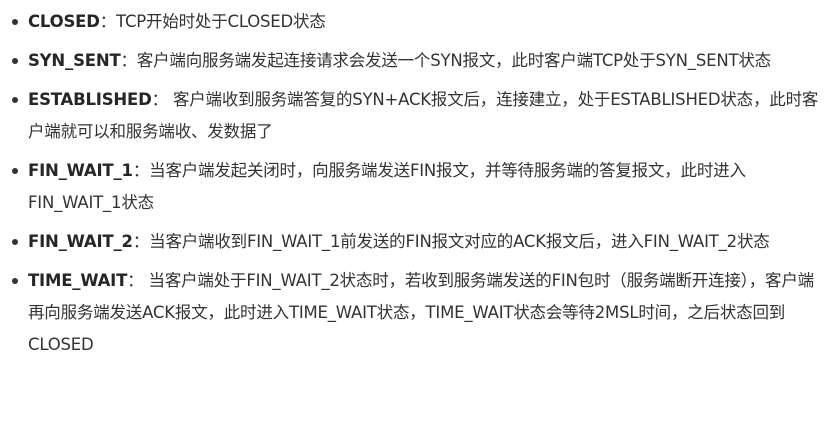  Describe the element at coordinates (416, 22) in the screenshot. I see `list-item-closed: CLOSED：TCP开始时处于CLOSED状态` at that location.